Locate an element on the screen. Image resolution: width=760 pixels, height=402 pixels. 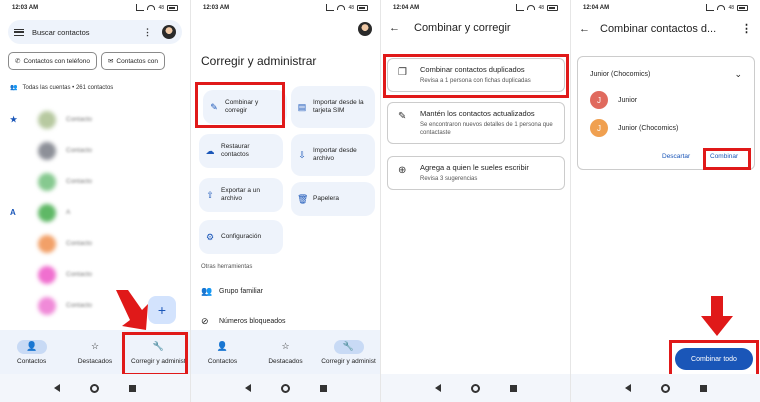
trash-icon: 🗑 is located at coordinates (303, 199).